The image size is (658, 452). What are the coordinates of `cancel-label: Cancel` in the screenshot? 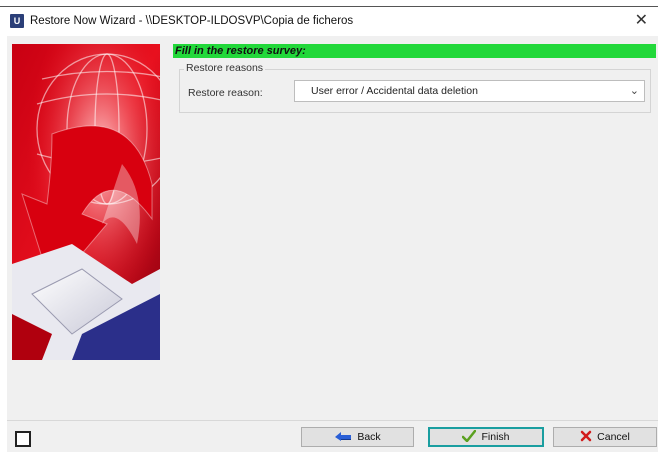 It's located at (613, 437).